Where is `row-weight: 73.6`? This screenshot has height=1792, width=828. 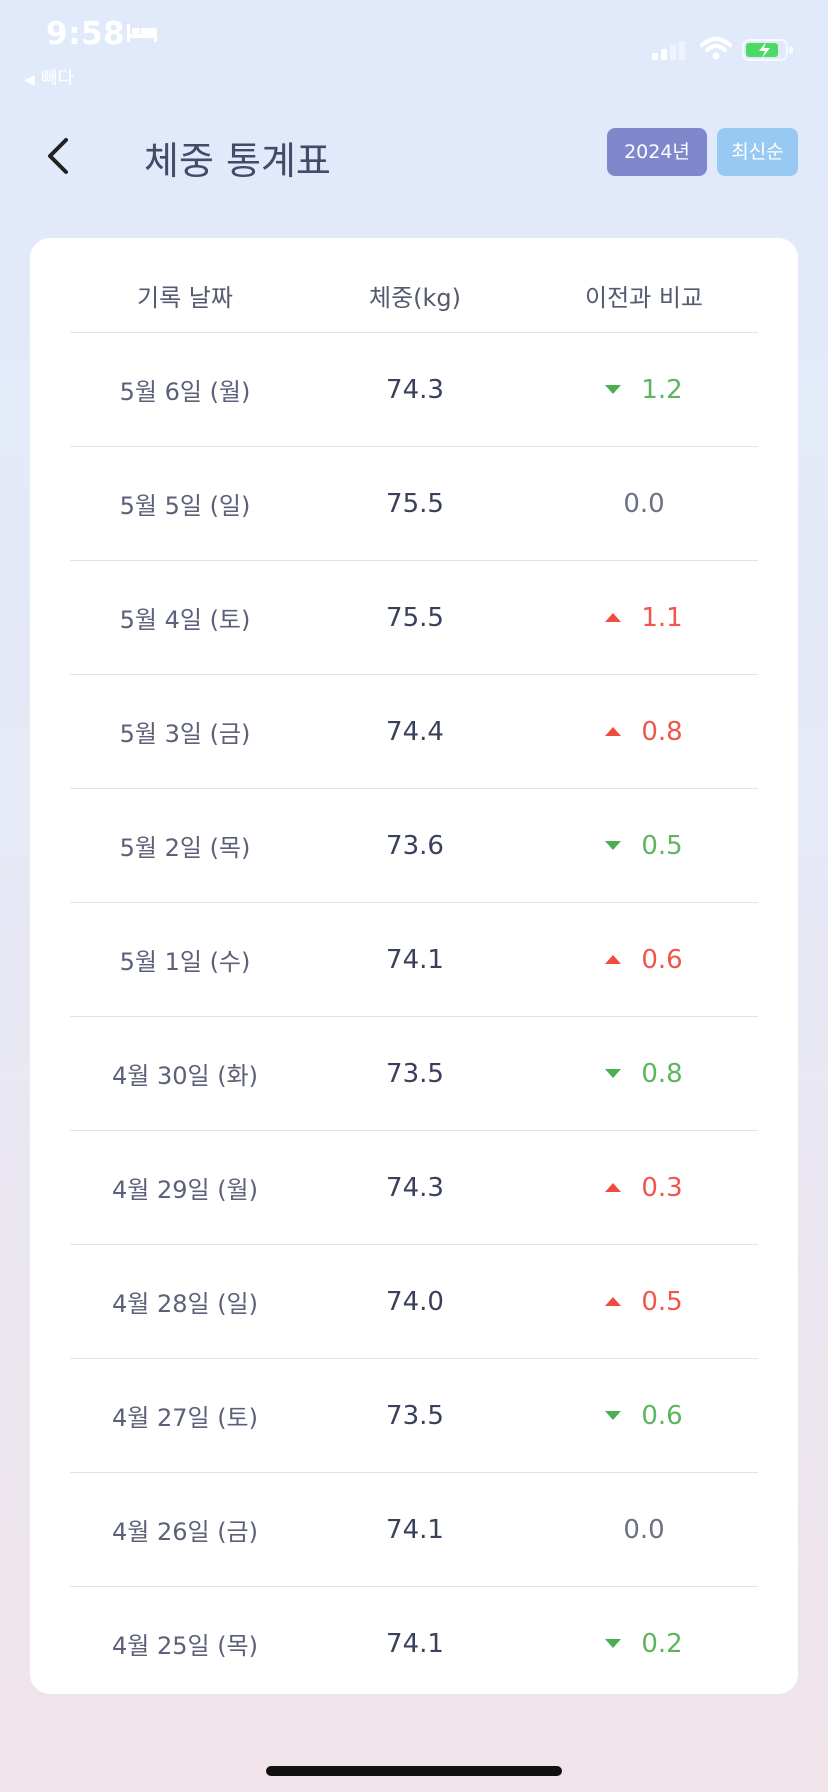
row-weight: 73.6 is located at coordinates (415, 845).